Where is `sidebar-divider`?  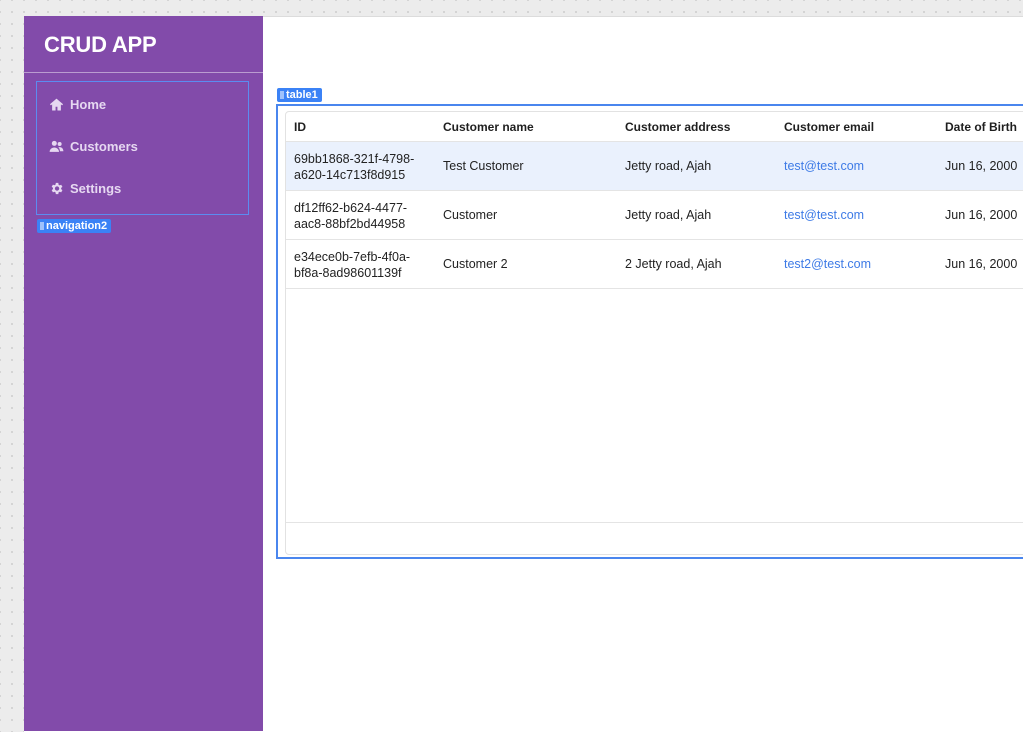
sidebar-divider is located at coordinates (143, 72).